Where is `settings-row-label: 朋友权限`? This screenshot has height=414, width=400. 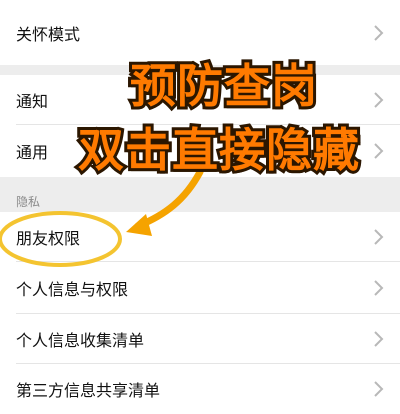
settings-row-label: 朋友权限 is located at coordinates (48, 238).